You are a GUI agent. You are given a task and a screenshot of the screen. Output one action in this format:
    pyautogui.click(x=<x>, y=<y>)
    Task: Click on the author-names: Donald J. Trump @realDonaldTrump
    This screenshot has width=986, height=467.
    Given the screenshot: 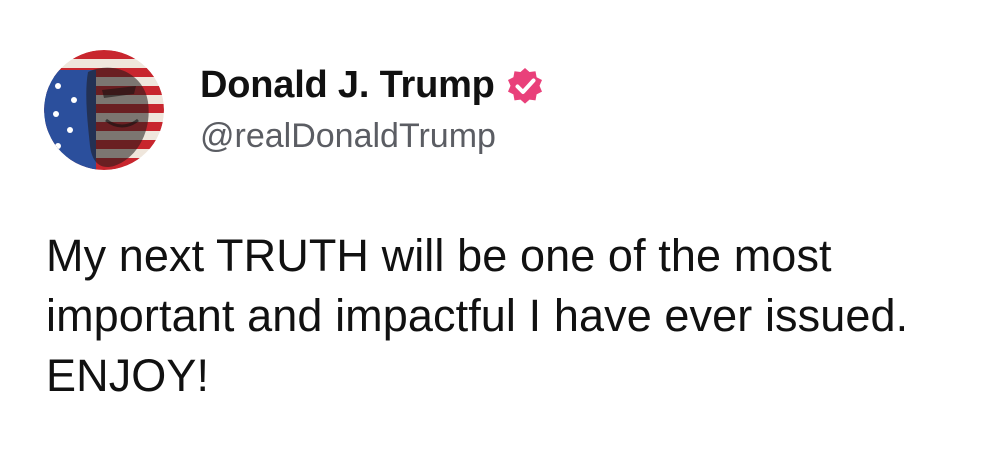 What is the action you would take?
    pyautogui.click(x=372, y=110)
    